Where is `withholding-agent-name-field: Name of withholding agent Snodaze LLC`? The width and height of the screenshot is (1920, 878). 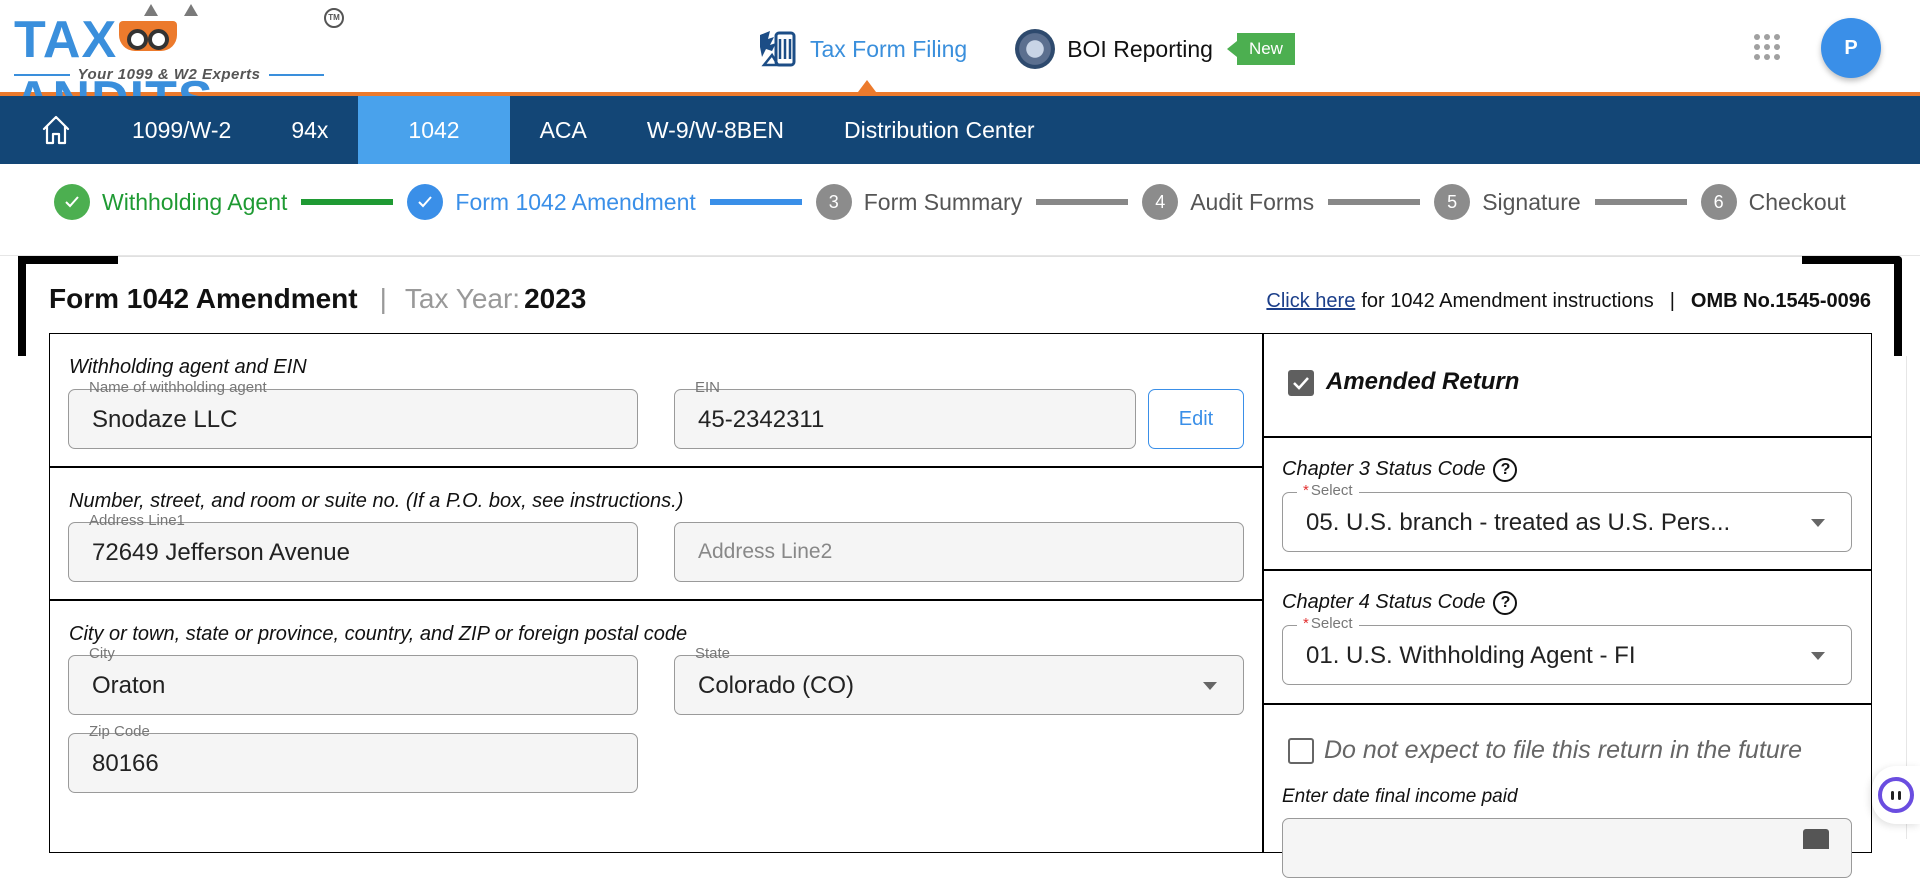 withholding-agent-name-field: Name of withholding agent Snodaze LLC is located at coordinates (353, 414).